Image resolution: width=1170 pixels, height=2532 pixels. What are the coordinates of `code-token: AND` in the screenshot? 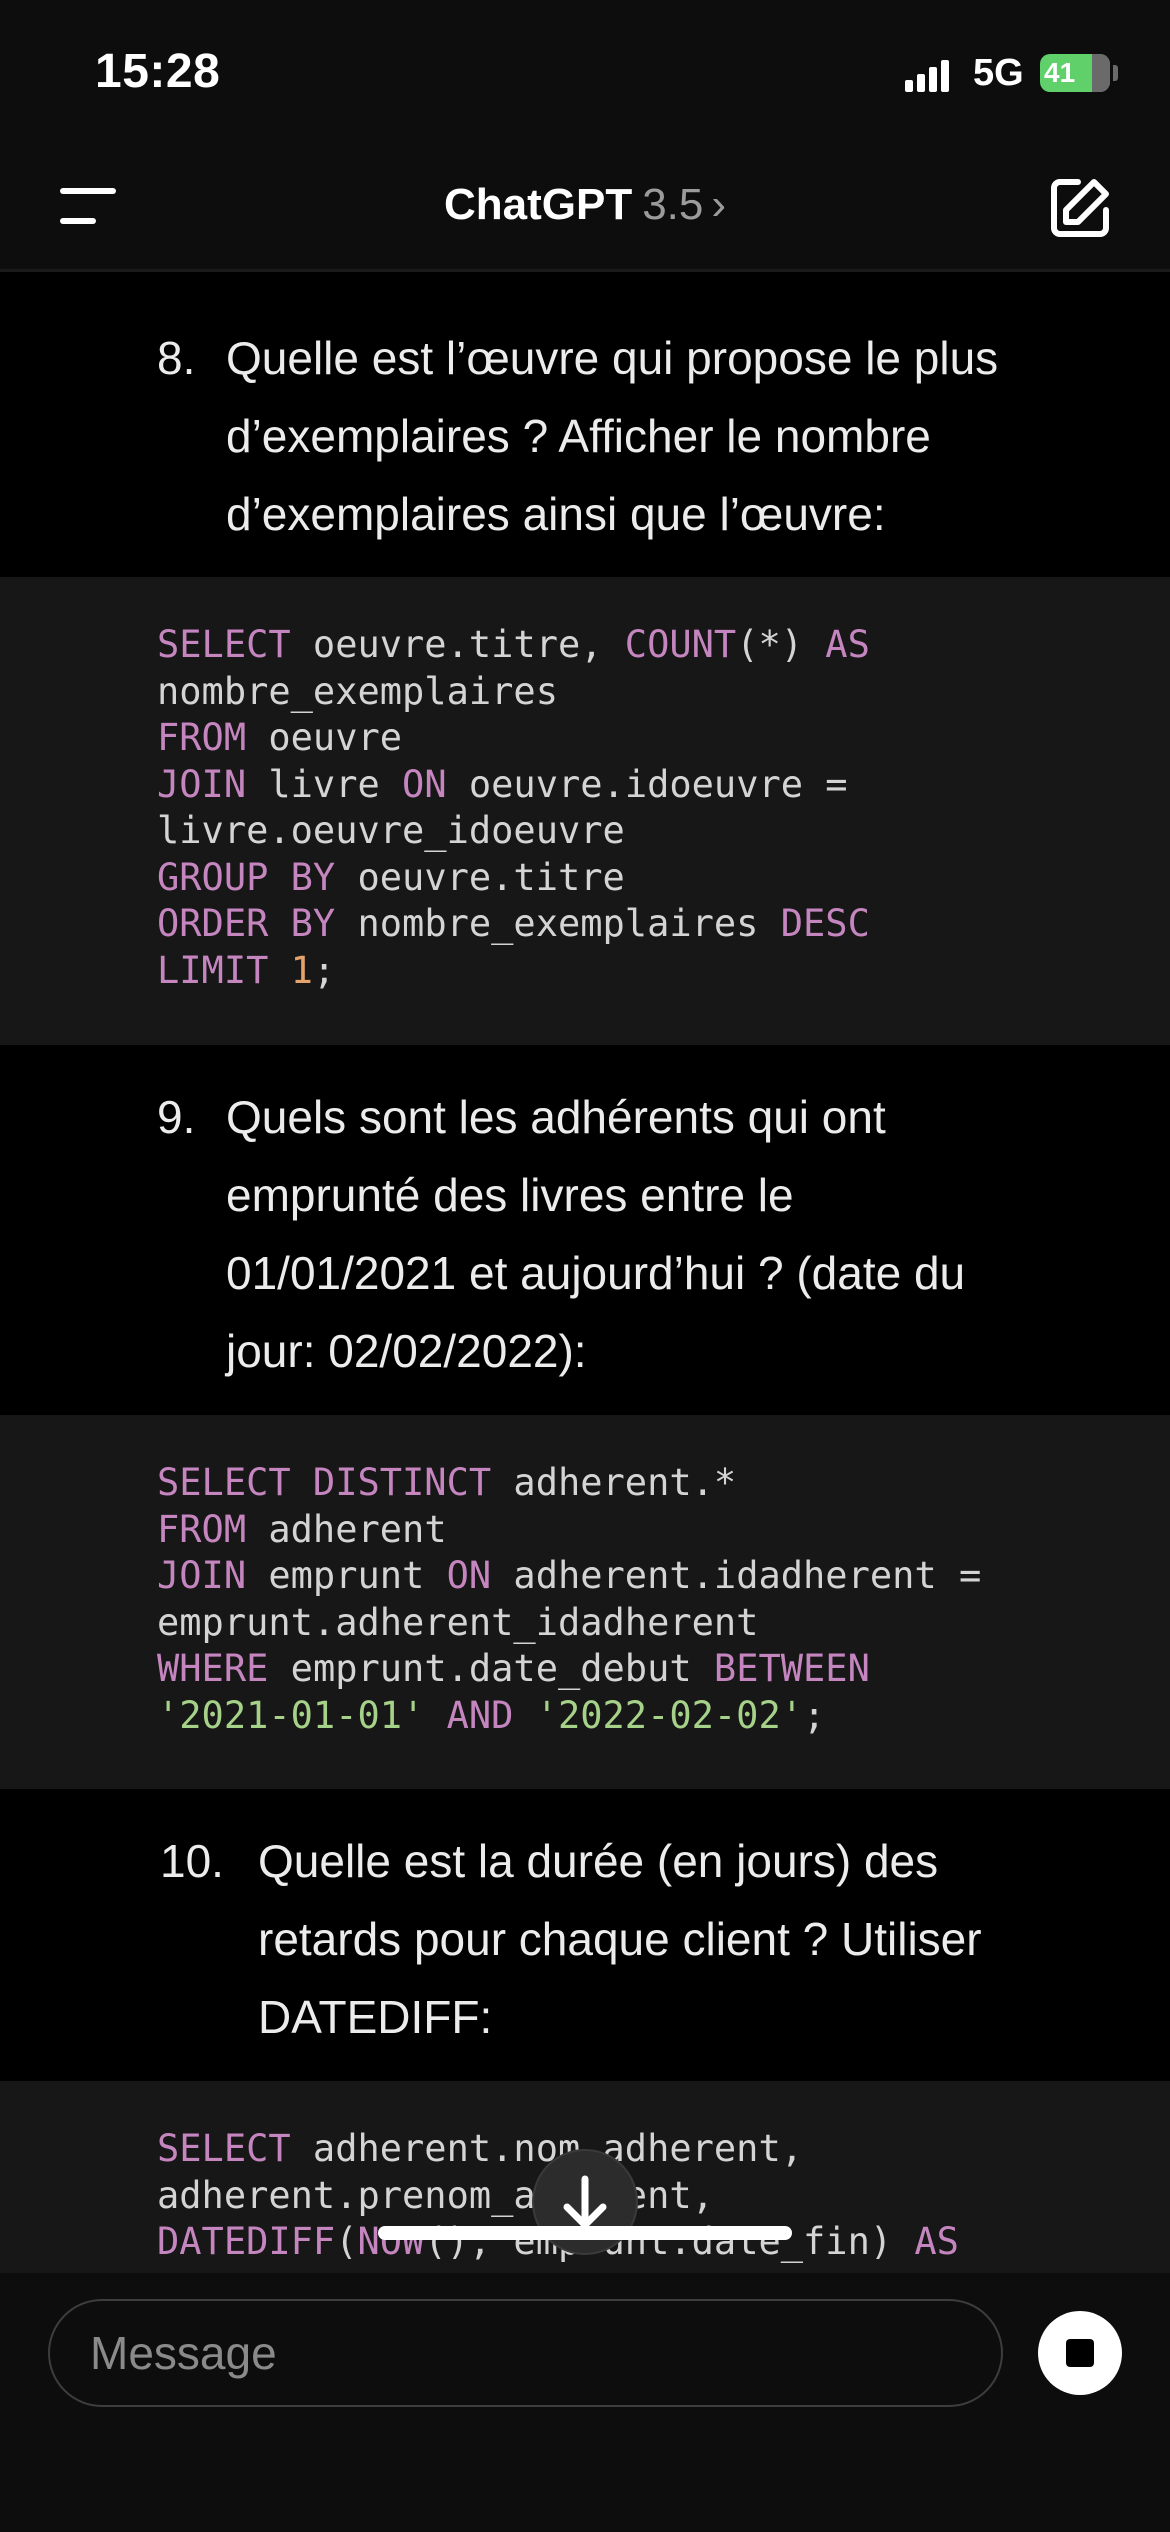 It's located at (480, 1715).